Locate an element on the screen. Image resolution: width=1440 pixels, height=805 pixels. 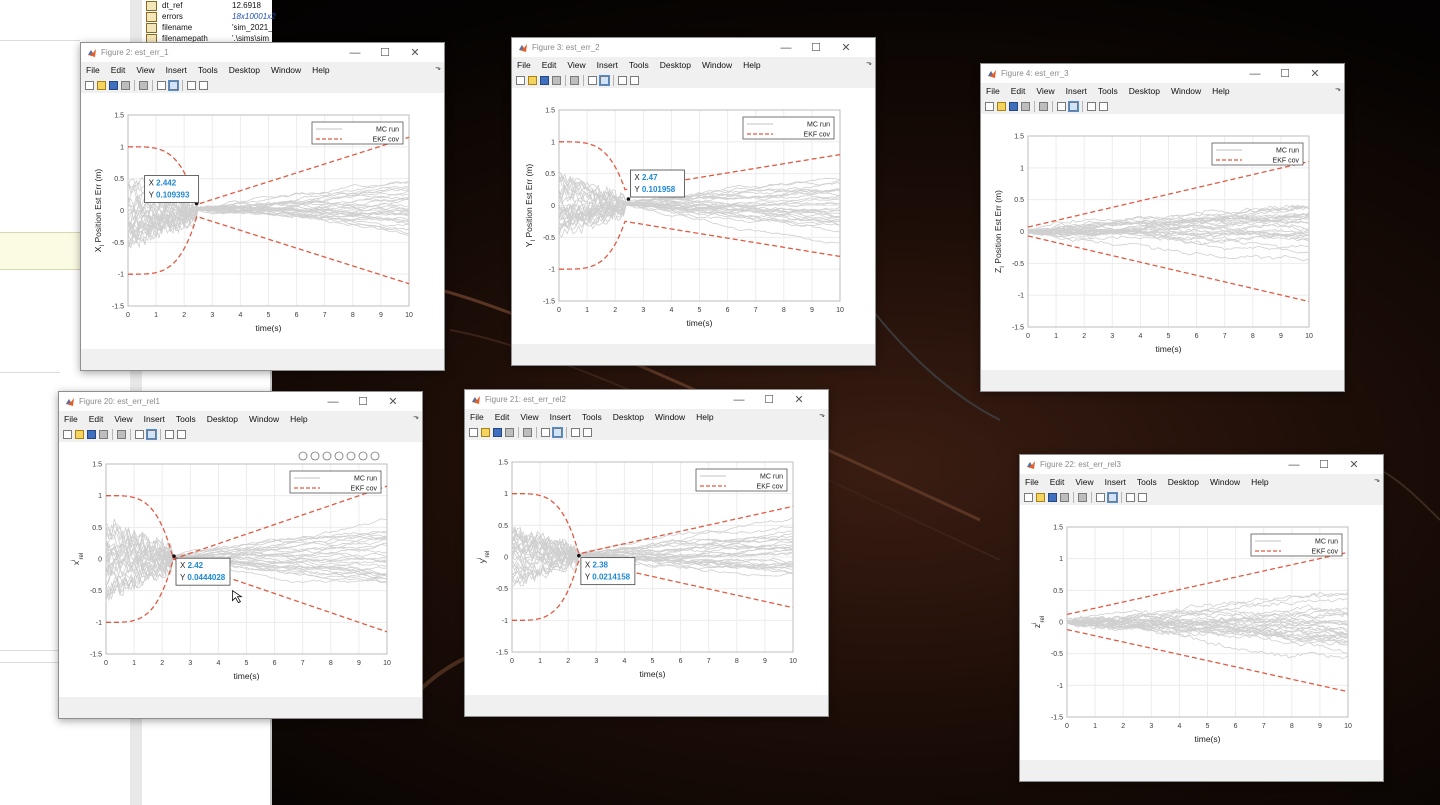
datatip-icon is located at coordinates (315, 456).